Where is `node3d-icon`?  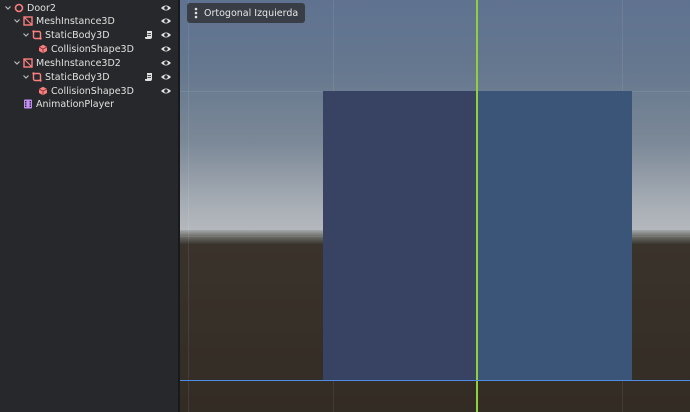 node3d-icon is located at coordinates (19, 8).